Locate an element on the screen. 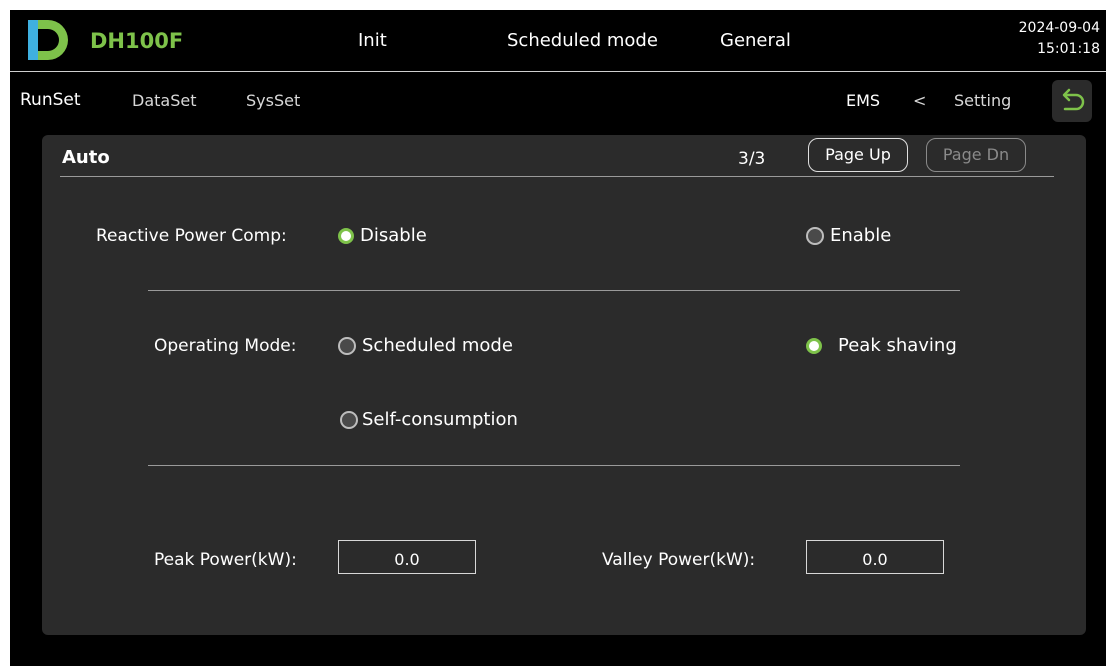 Image resolution: width=1106 pixels, height=666 pixels. page-indicator: 3/3 is located at coordinates (752, 159).